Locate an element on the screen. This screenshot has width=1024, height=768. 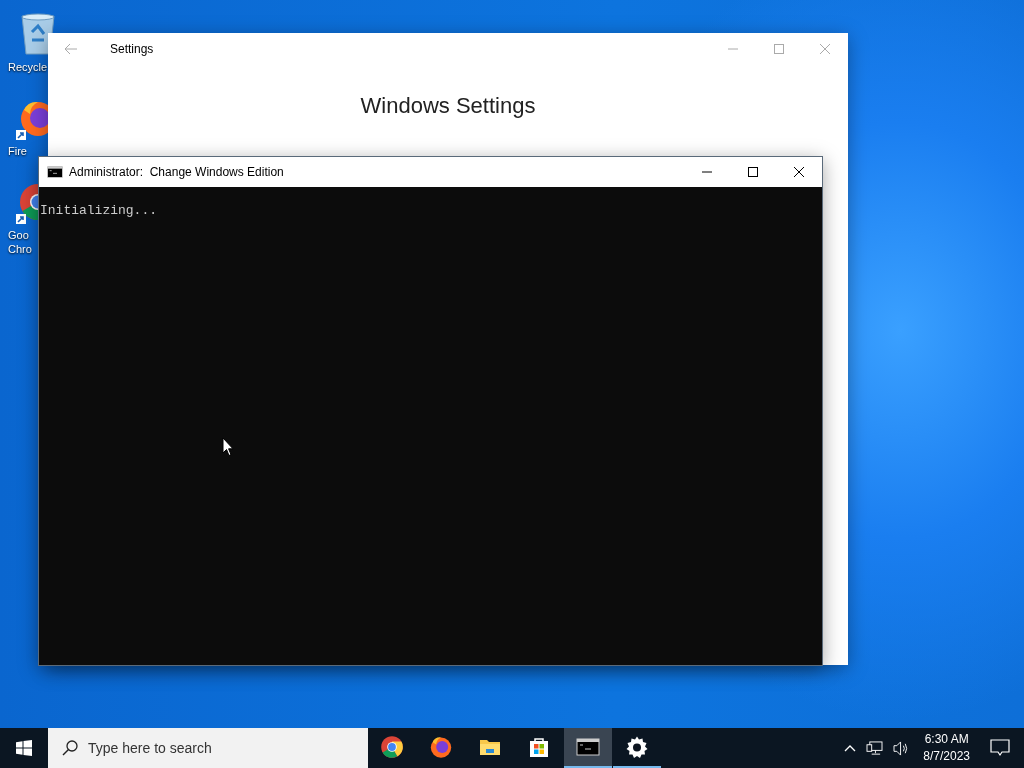
search-field: Type here to search is located at coordinates (208, 748).